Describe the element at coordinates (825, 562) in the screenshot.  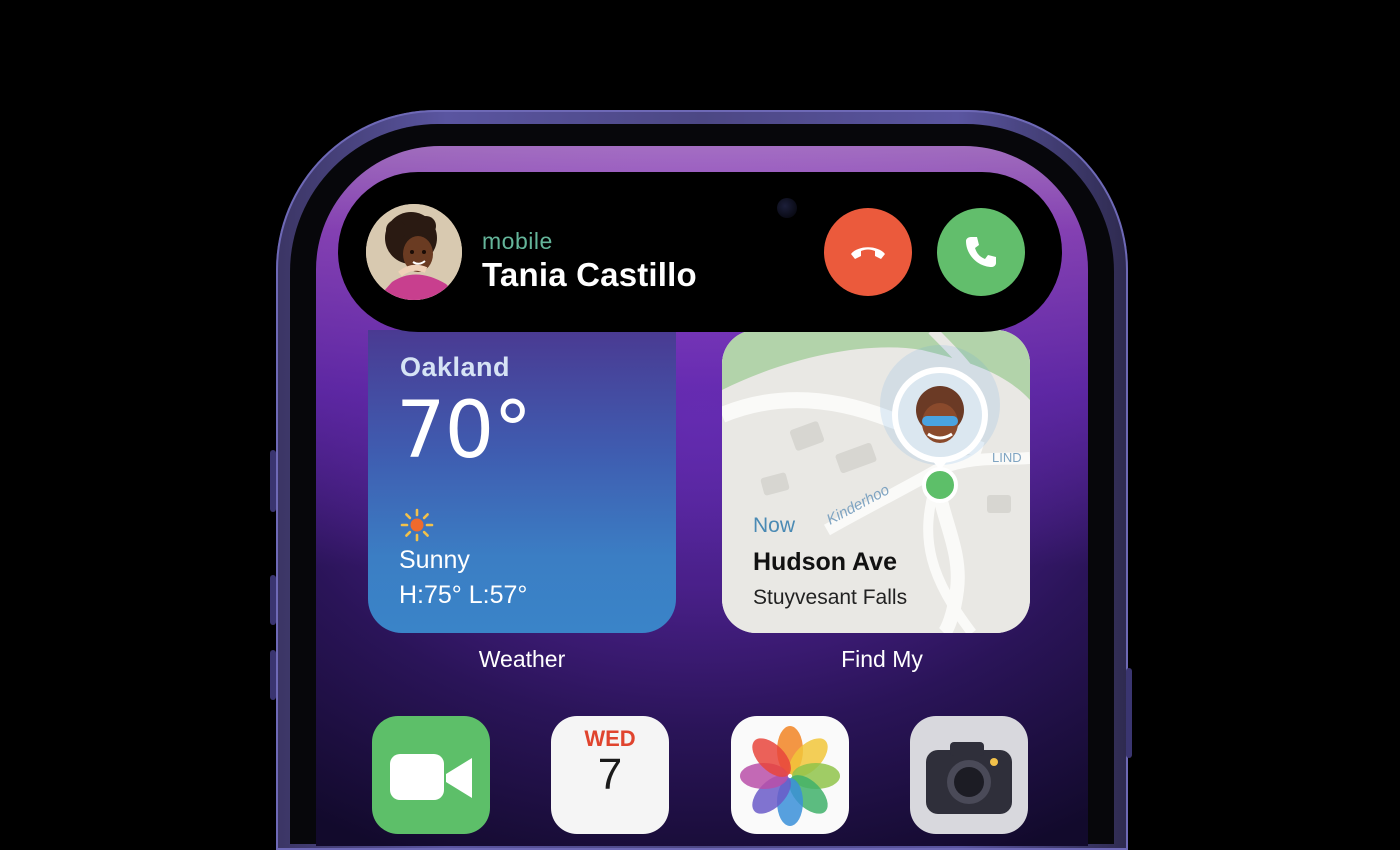
I see `findmy-street: Hudson Ave` at that location.